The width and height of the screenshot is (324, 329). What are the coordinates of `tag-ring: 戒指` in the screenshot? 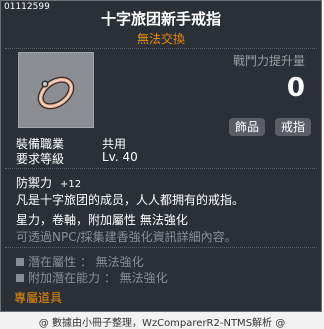 It's located at (293, 127).